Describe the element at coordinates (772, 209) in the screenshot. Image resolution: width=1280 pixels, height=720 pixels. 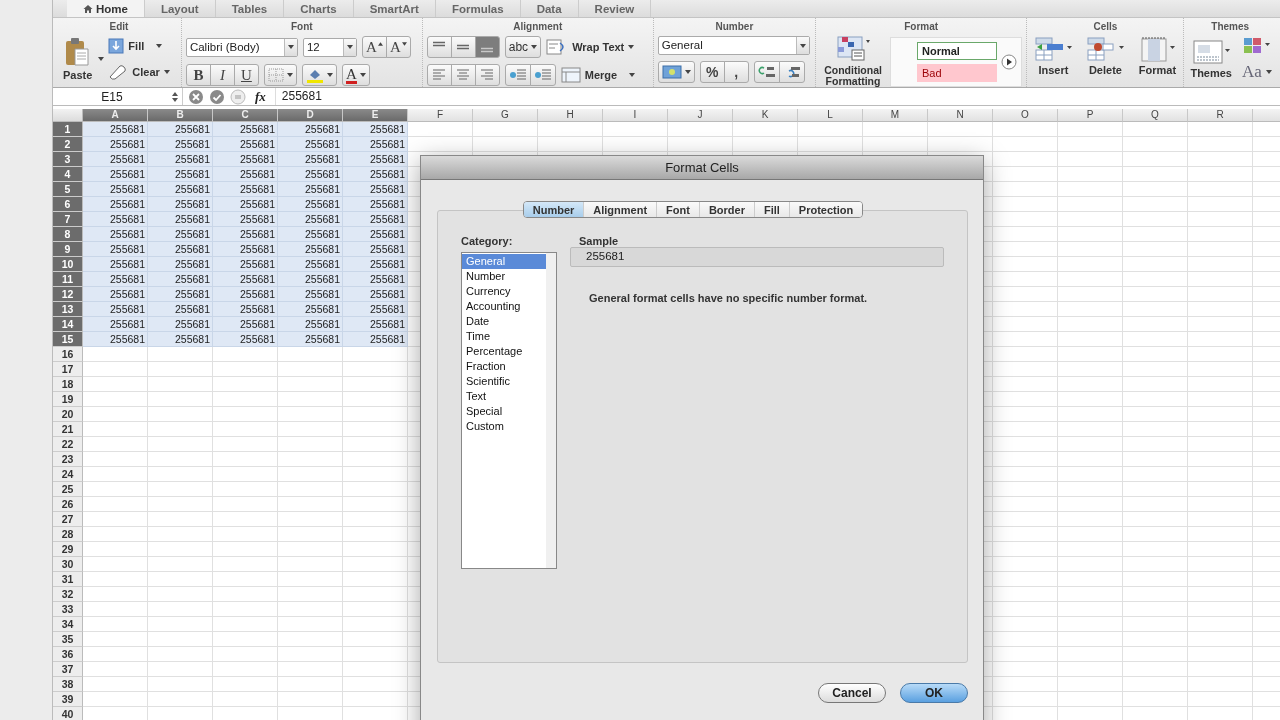
I see `dialog-tab: Fill` at that location.